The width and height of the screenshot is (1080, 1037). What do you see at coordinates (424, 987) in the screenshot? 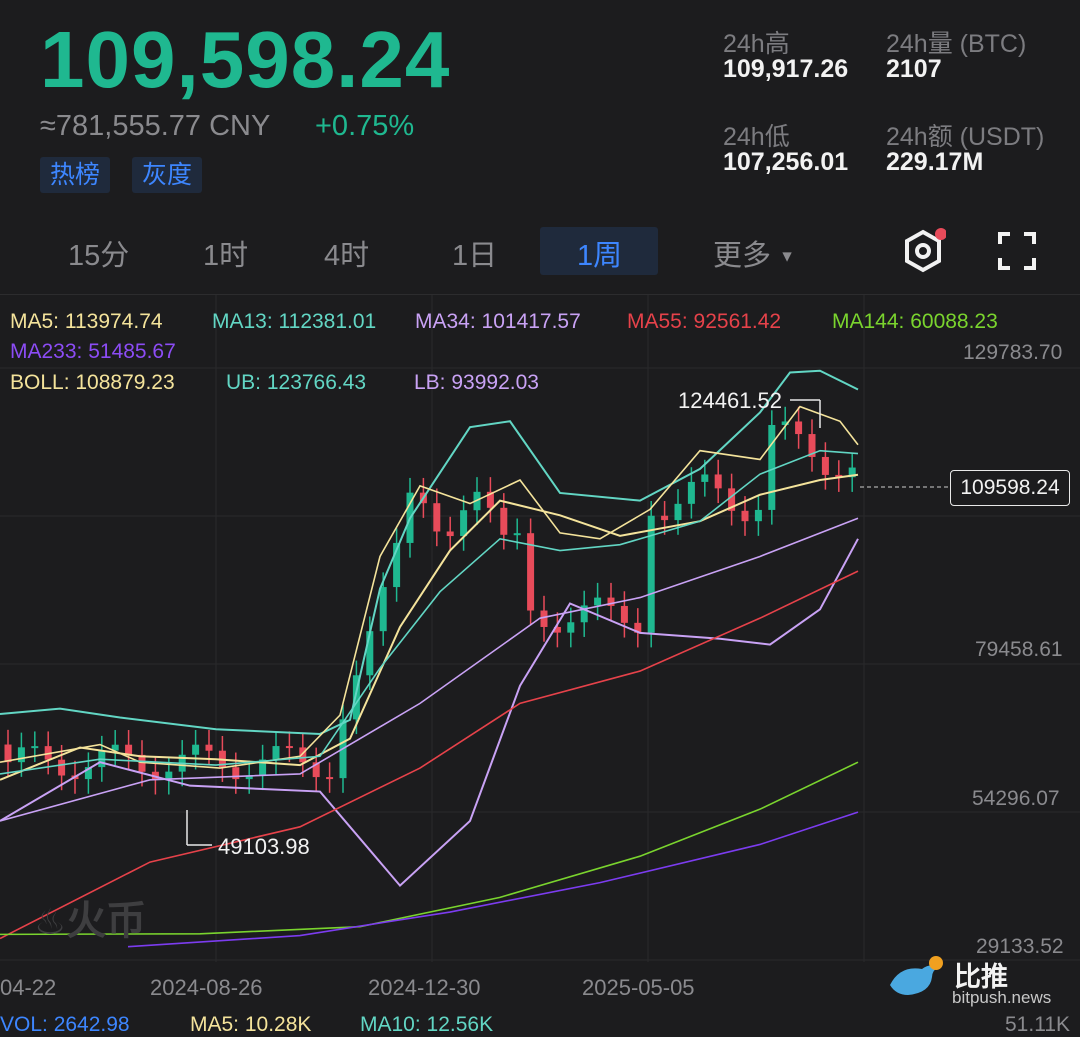
I see `x-label-3: 2024-12-30` at bounding box center [424, 987].